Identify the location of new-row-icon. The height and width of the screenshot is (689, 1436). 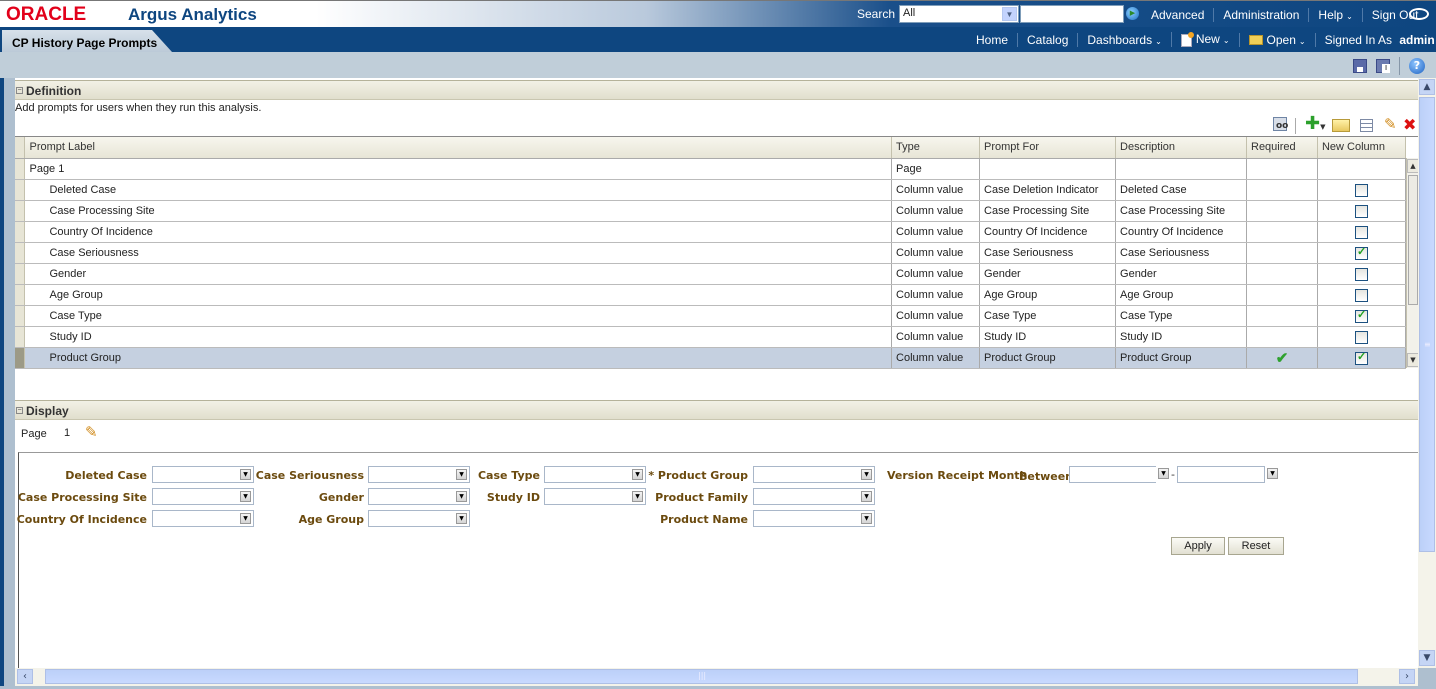
(1341, 125).